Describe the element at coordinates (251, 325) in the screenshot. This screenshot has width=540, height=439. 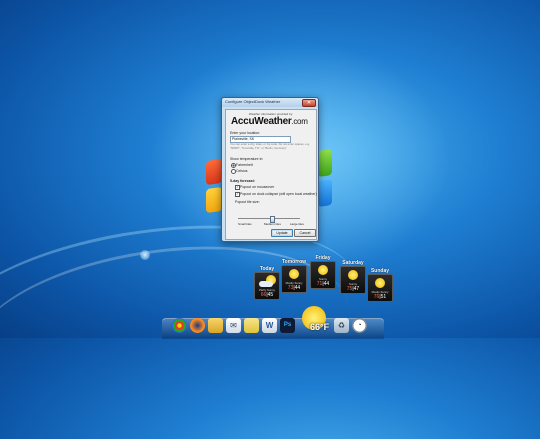
I see `notes-icon` at that location.